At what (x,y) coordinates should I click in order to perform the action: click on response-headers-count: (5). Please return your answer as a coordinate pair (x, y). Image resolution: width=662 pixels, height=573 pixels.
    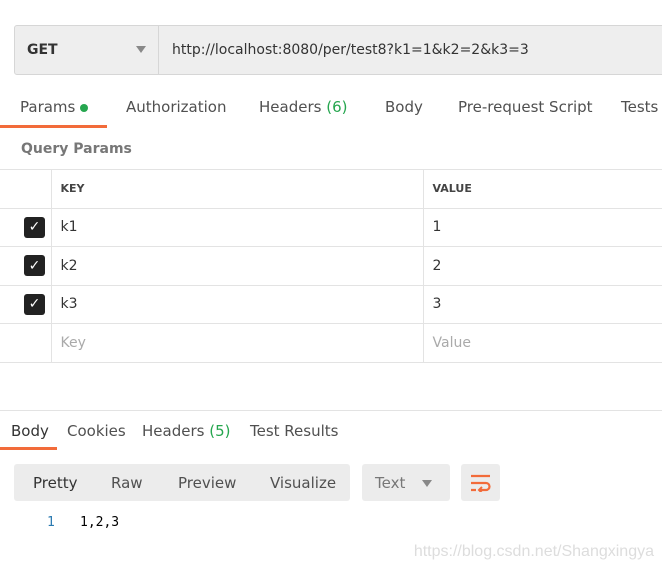
    Looking at the image, I should click on (220, 431).